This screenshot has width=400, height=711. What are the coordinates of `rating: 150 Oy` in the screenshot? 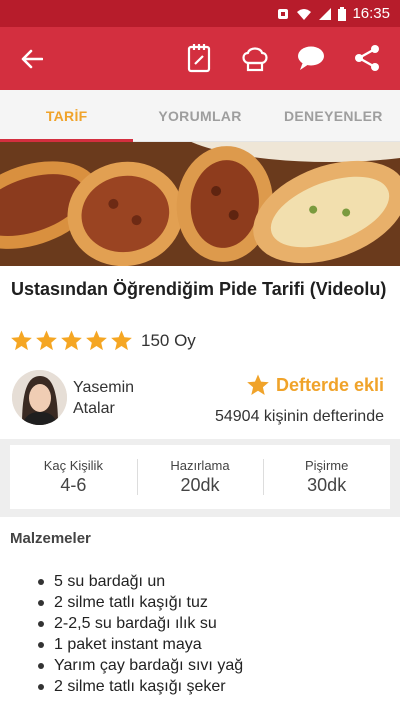 It's located at (103, 340).